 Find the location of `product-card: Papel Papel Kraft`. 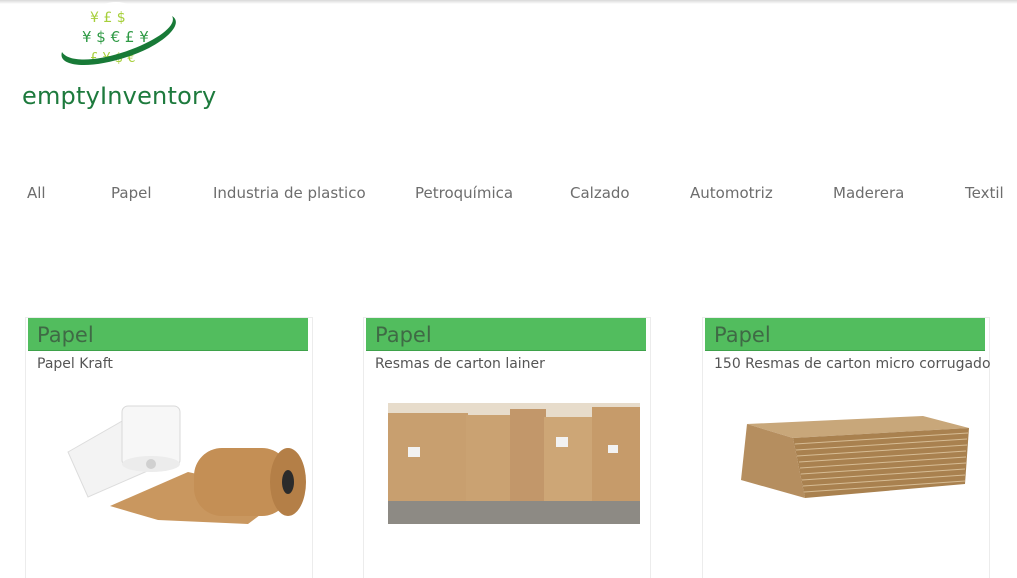

product-card: Papel Papel Kraft is located at coordinates (169, 447).